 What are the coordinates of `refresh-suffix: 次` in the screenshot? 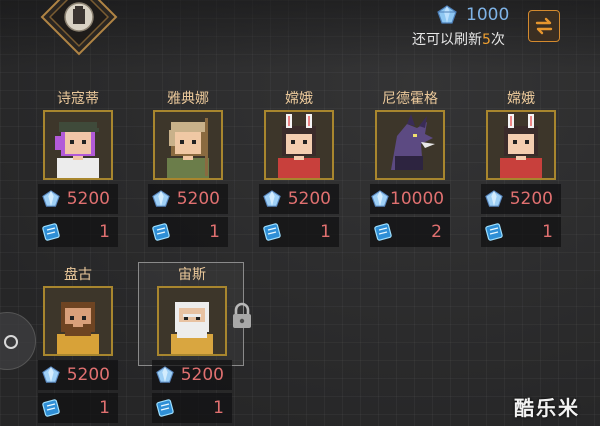 It's located at (497, 40).